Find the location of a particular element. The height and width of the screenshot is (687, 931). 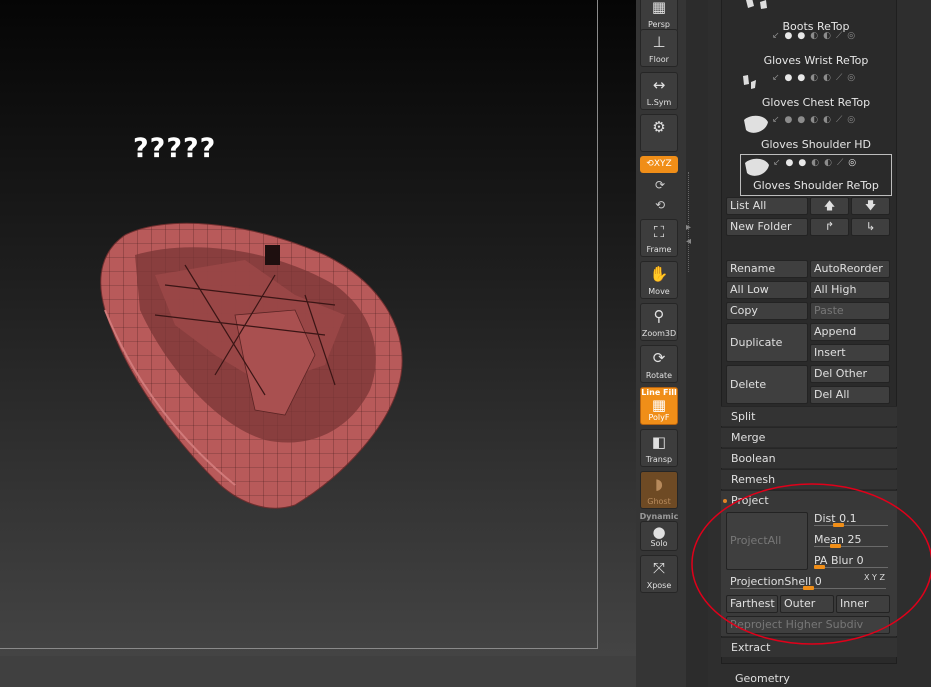

rotate-icon: ⟳ is located at coordinates (659, 358).